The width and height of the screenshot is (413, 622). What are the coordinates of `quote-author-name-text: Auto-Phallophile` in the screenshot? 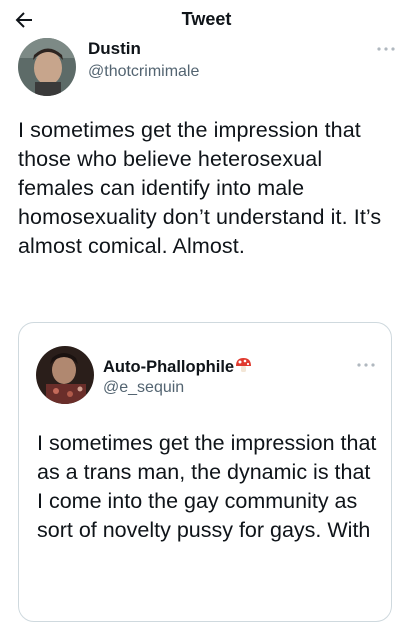 It's located at (169, 367).